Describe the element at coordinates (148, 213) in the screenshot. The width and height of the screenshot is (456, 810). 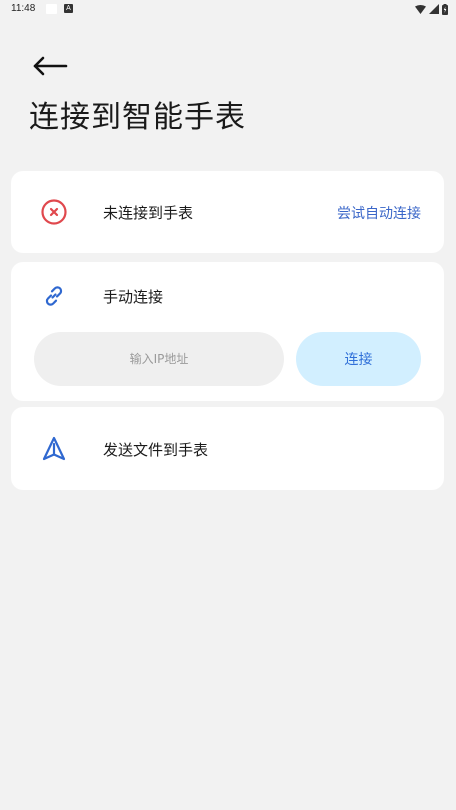
I see `watch-status-label: 未连接到手表` at that location.